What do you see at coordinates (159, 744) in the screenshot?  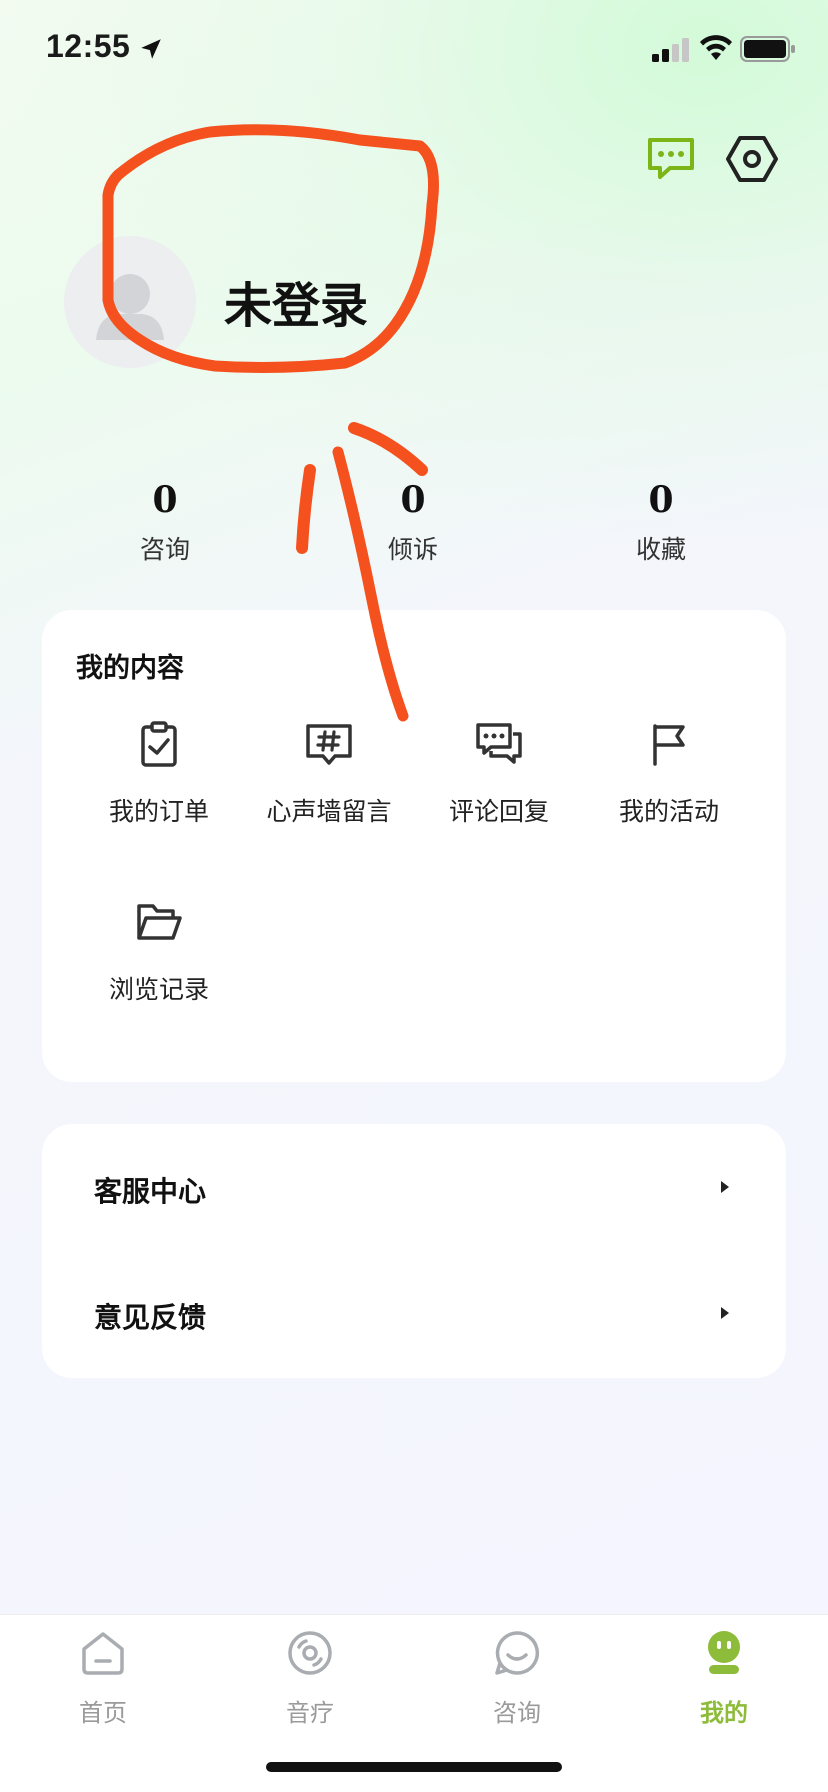 I see `clipboard-check-icon` at bounding box center [159, 744].